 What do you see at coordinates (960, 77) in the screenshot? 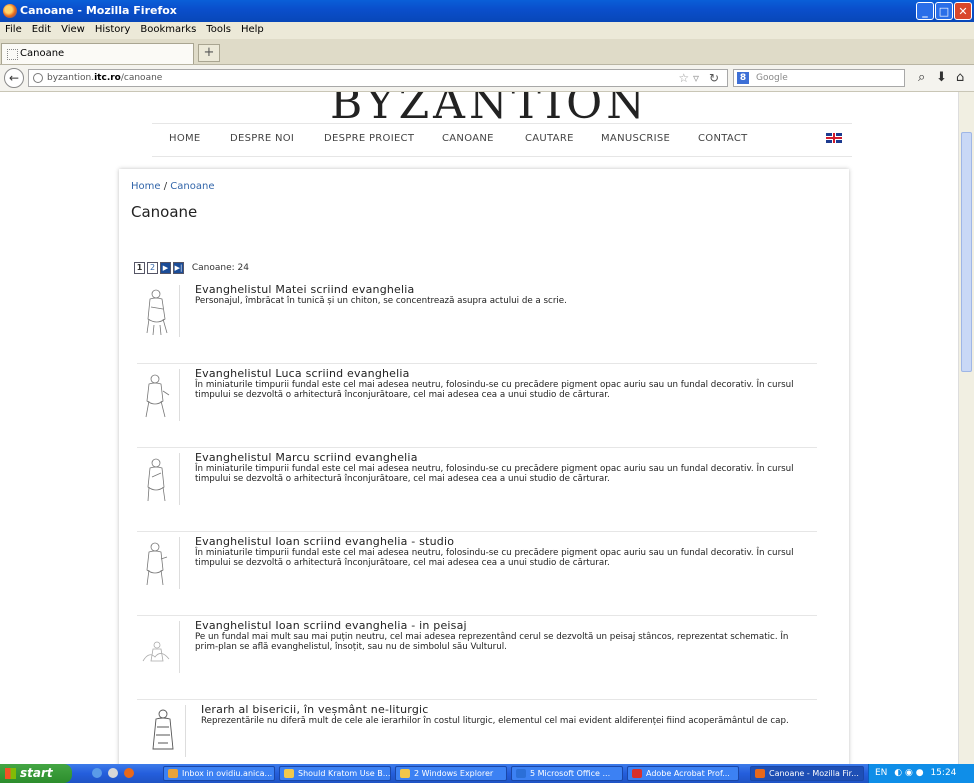
I see `home-icon: ⌂` at bounding box center [960, 77].